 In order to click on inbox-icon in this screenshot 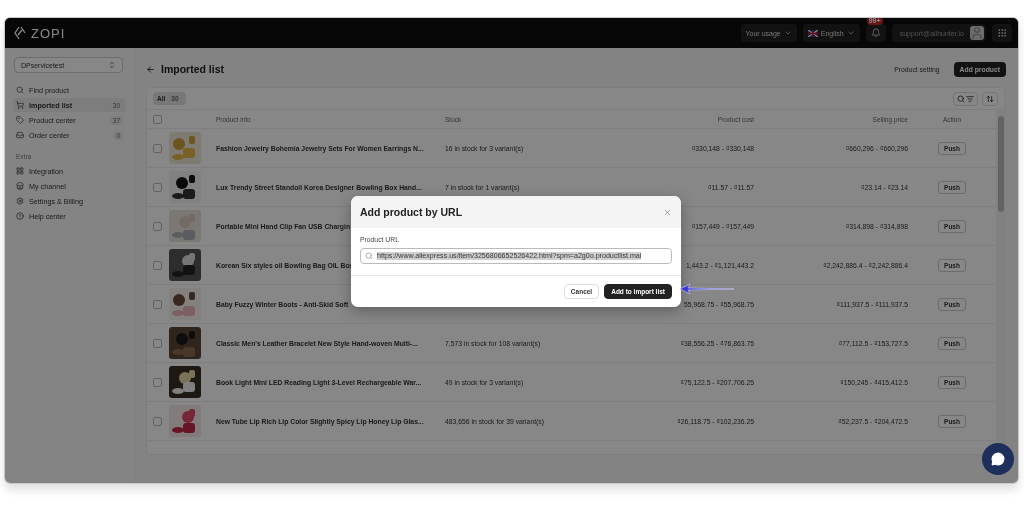, I will do `click(20, 135)`.